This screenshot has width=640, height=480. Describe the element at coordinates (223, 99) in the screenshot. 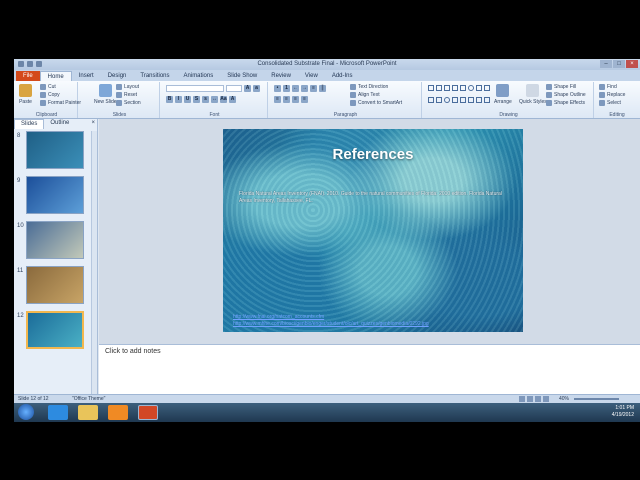

I see `change-case-icon: Aa` at that location.